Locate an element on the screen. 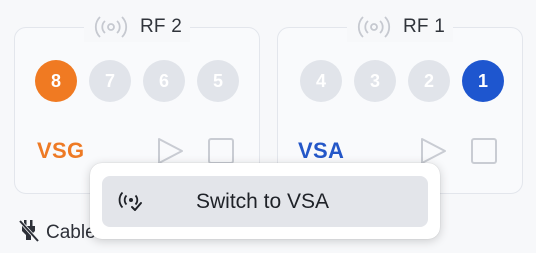 The image size is (536, 253). port-8-button: 8 is located at coordinates (56, 81).